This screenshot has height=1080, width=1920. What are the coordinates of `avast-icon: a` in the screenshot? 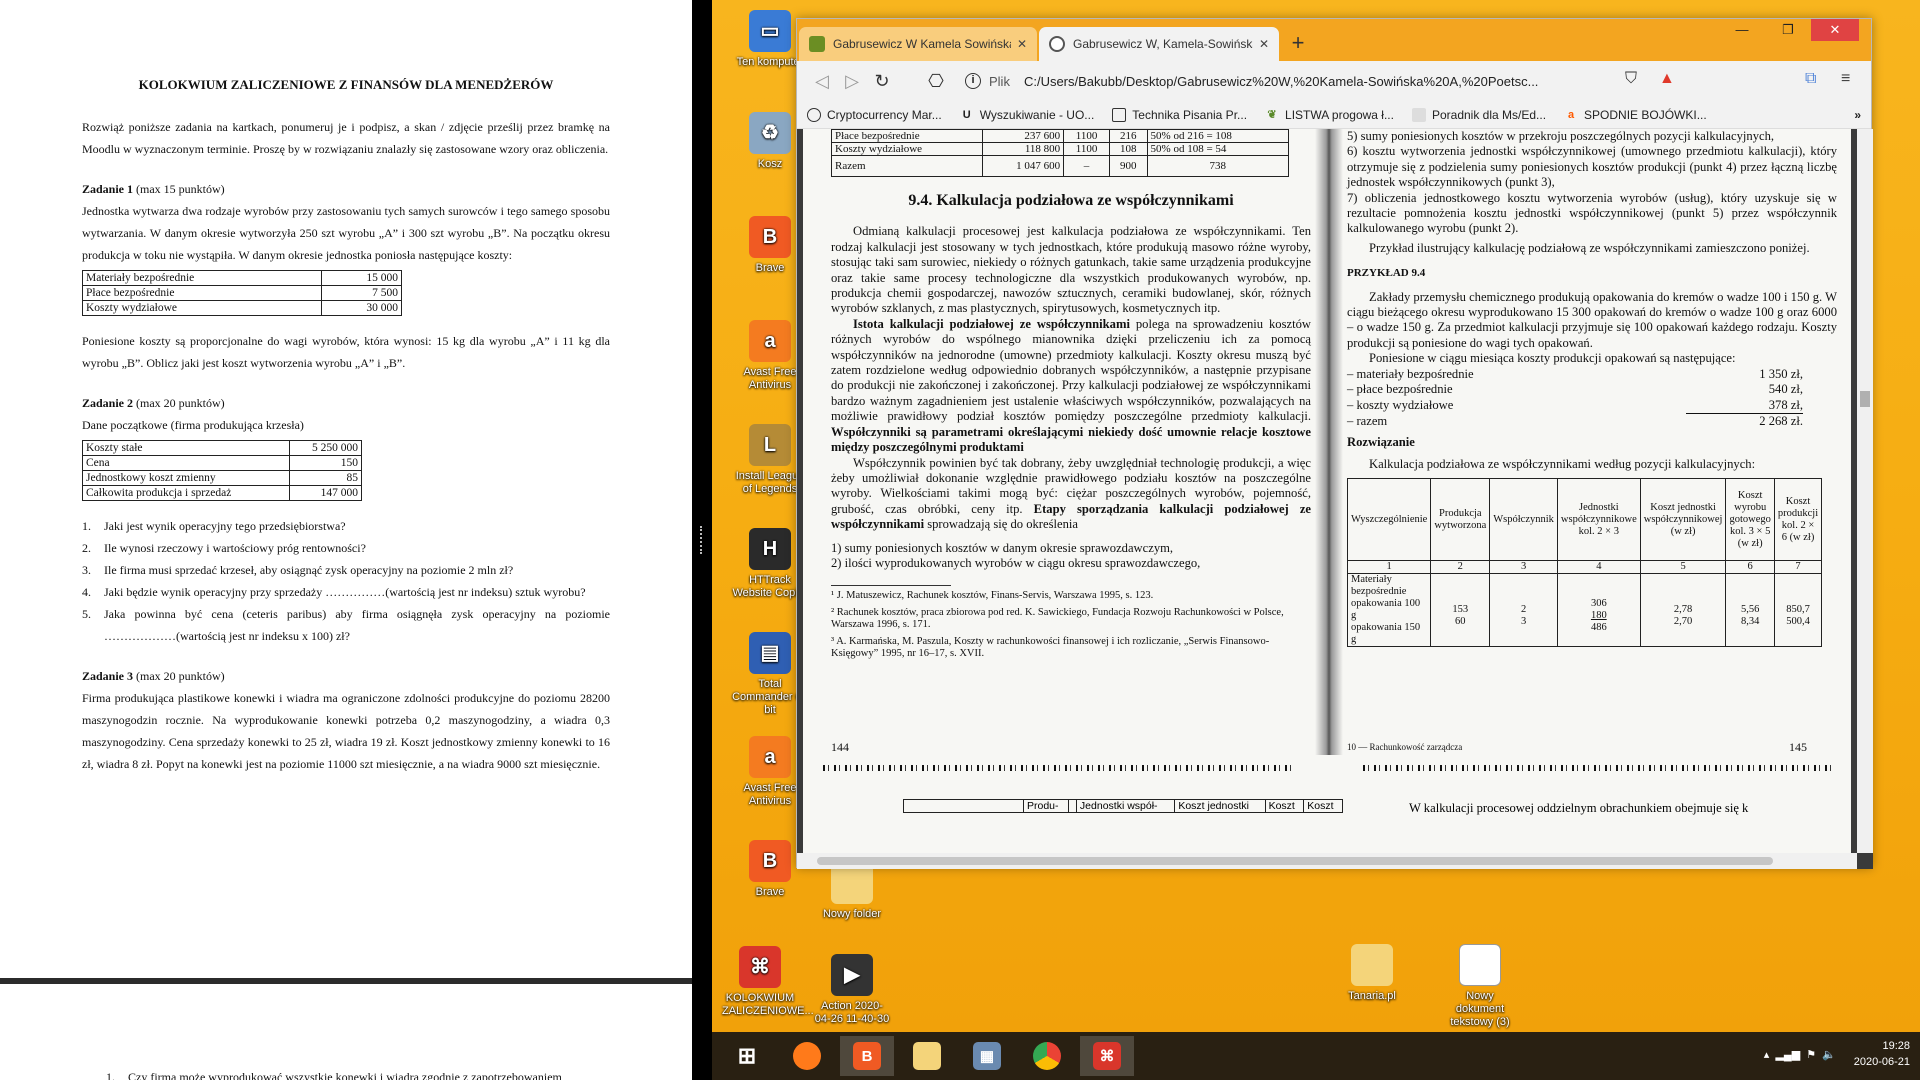 It's located at (770, 341).